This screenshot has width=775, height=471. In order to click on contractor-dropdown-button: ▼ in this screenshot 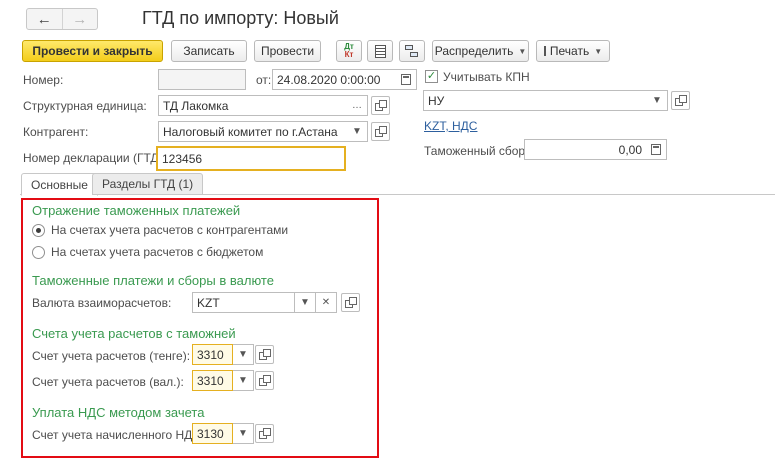, I will do `click(357, 131)`.